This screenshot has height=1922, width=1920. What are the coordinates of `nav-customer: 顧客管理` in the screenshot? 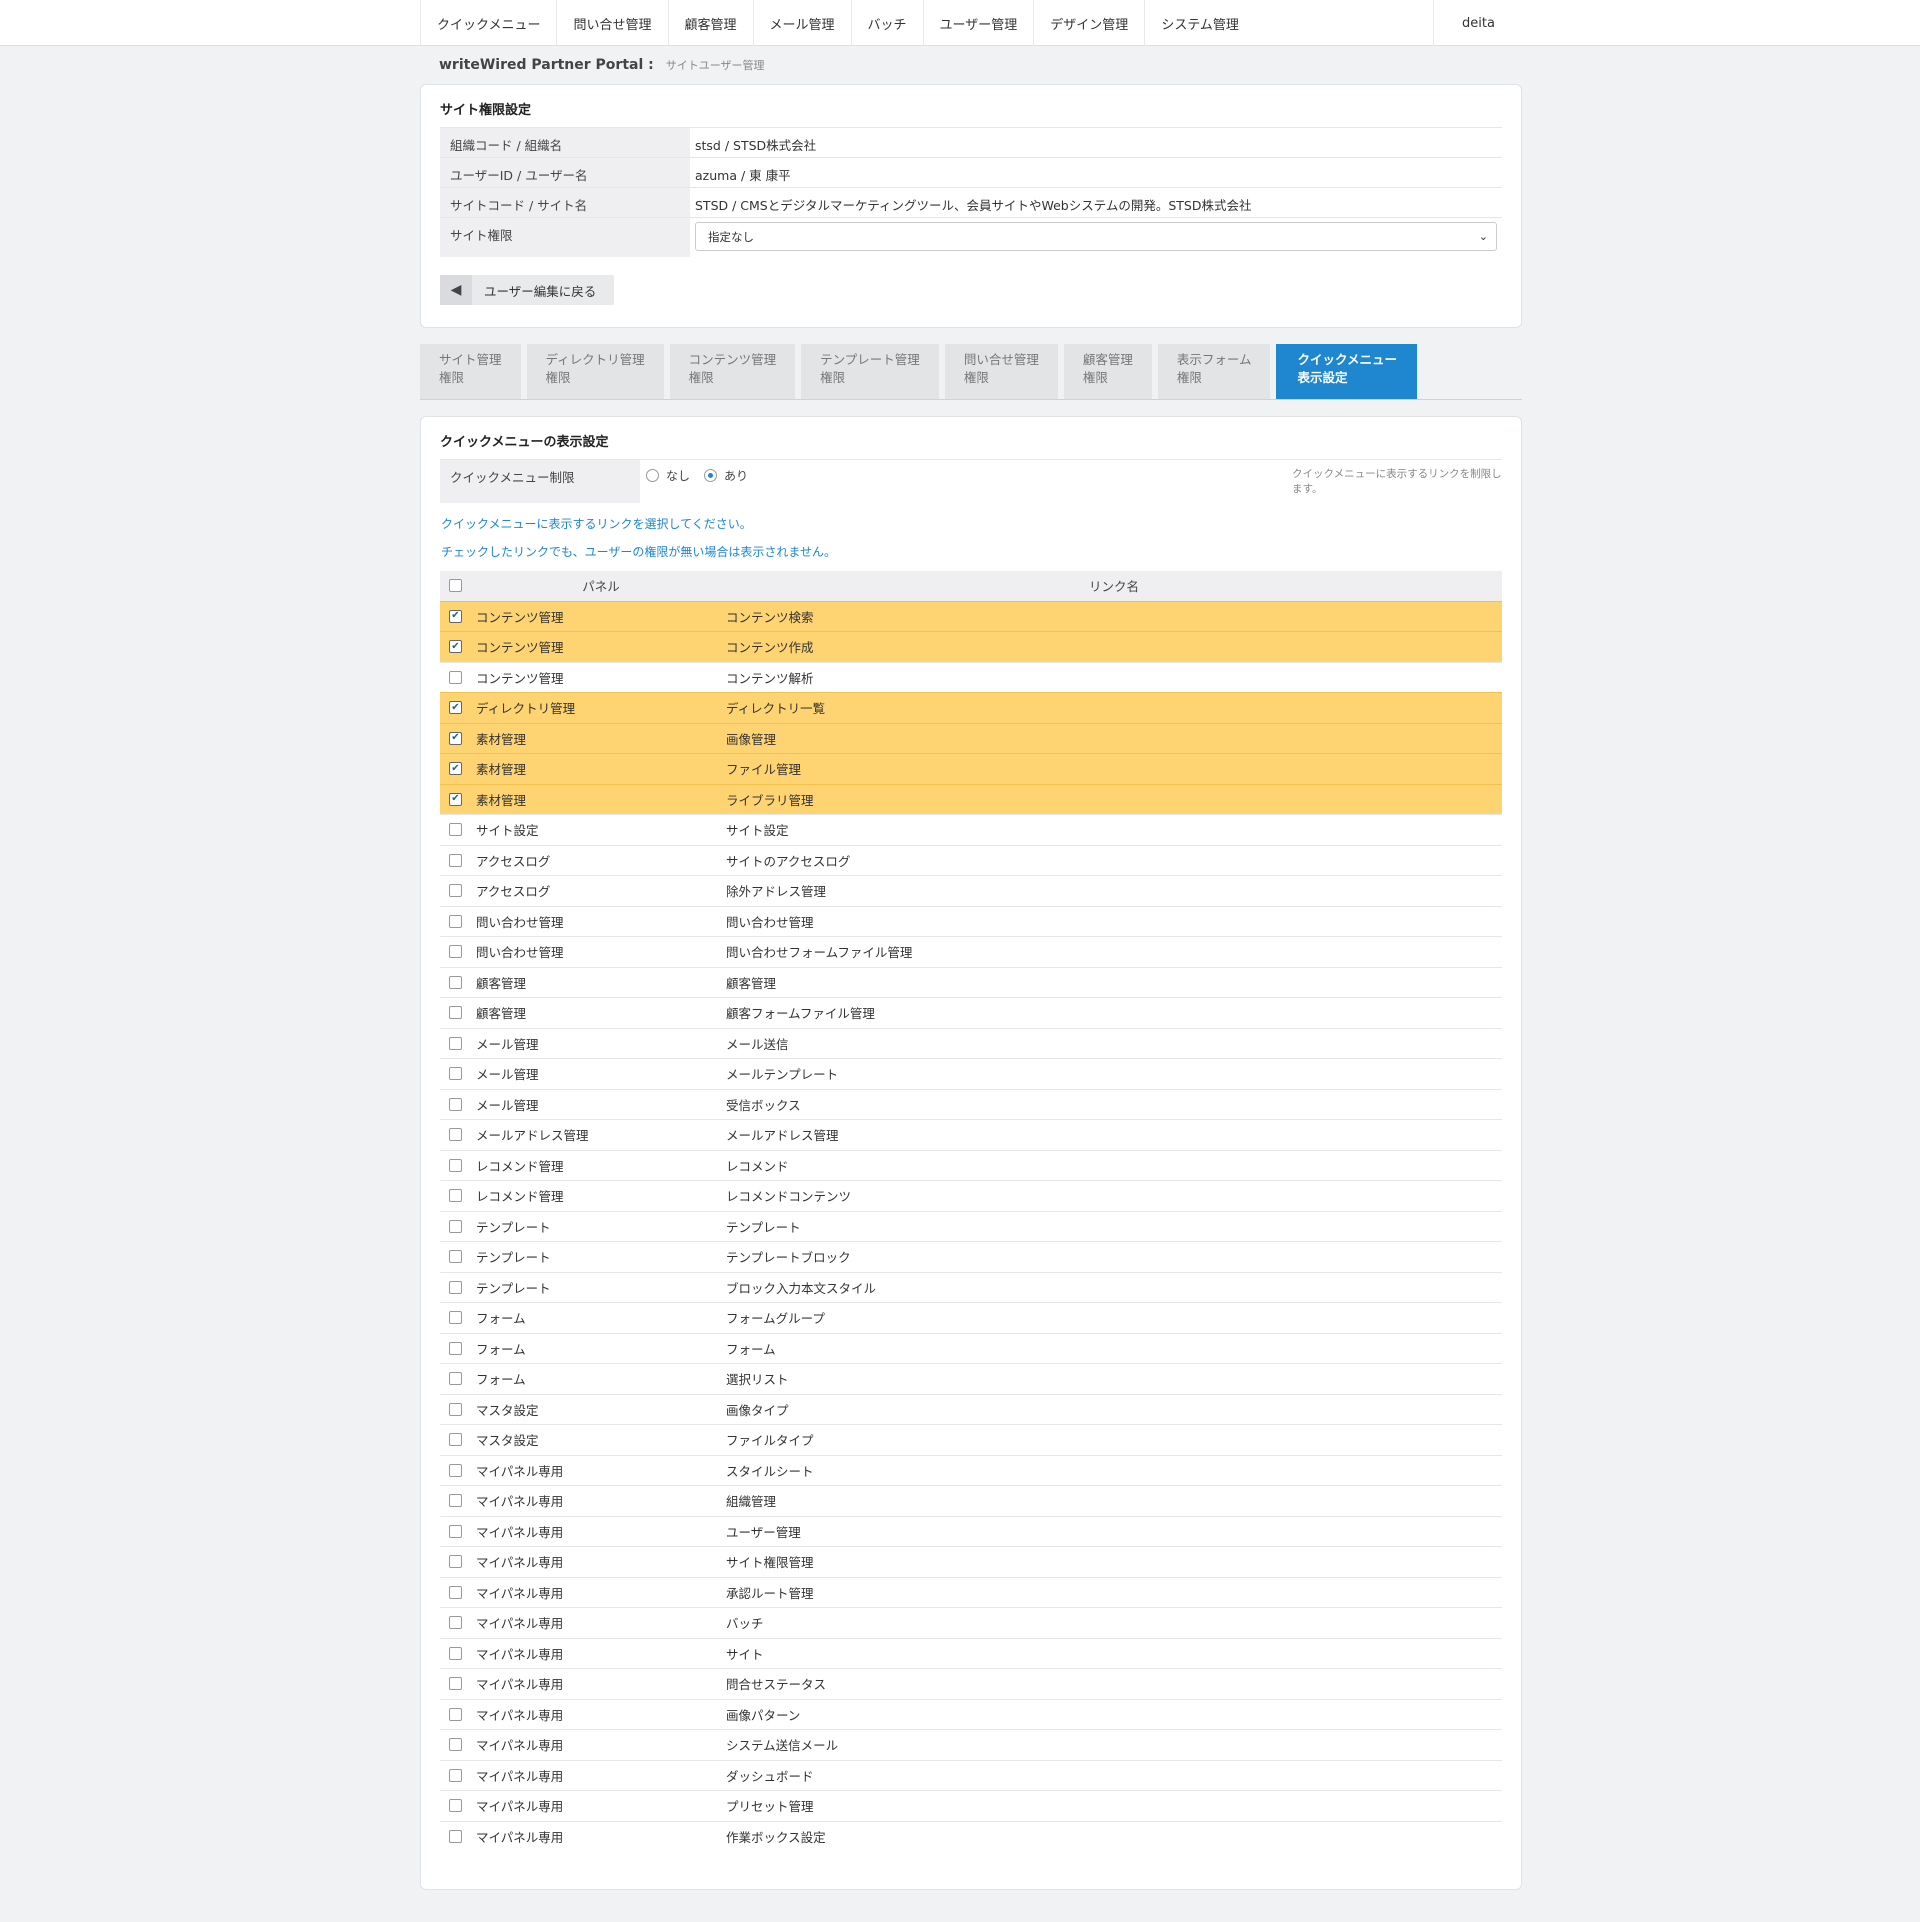 It's located at (710, 23).